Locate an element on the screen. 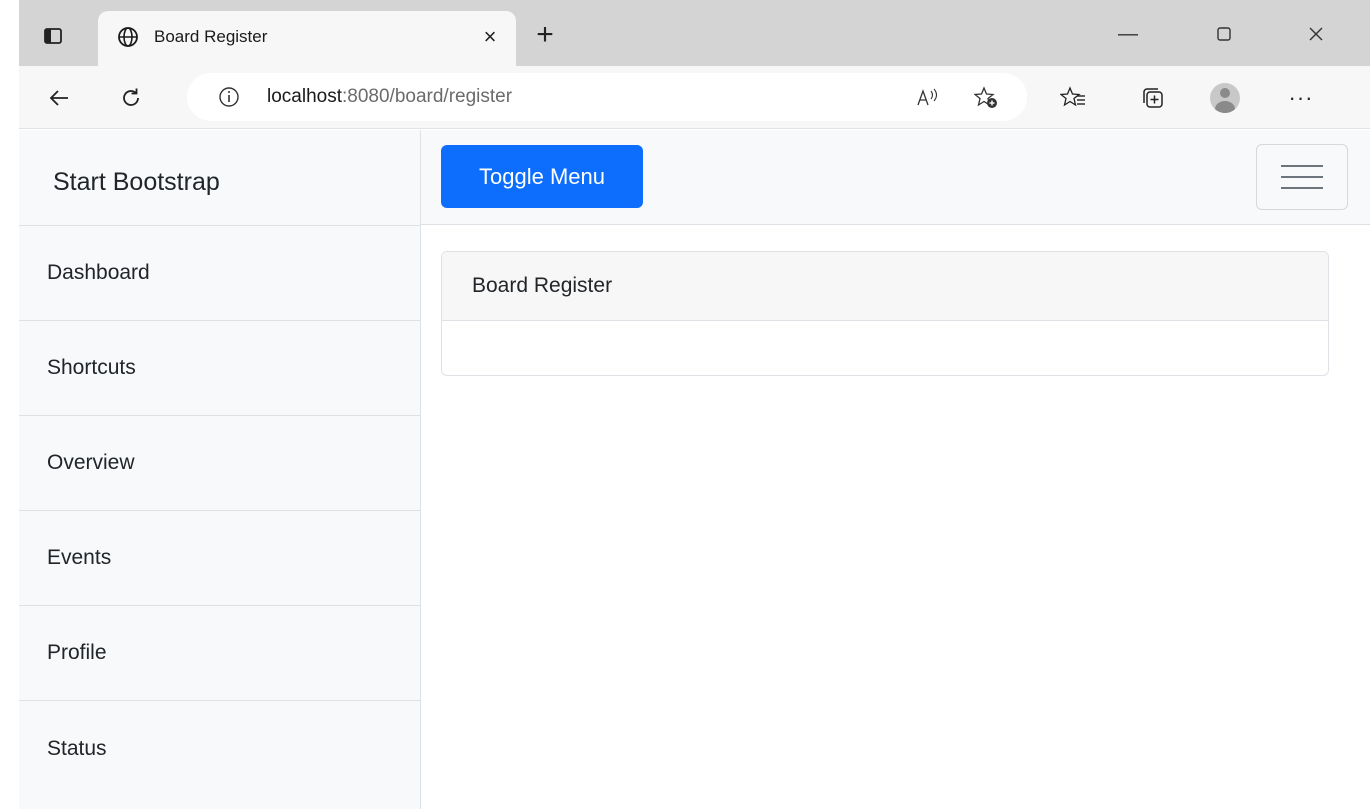 This screenshot has height=809, width=1370. toggle-menu-button: Toggle Menu is located at coordinates (542, 176).